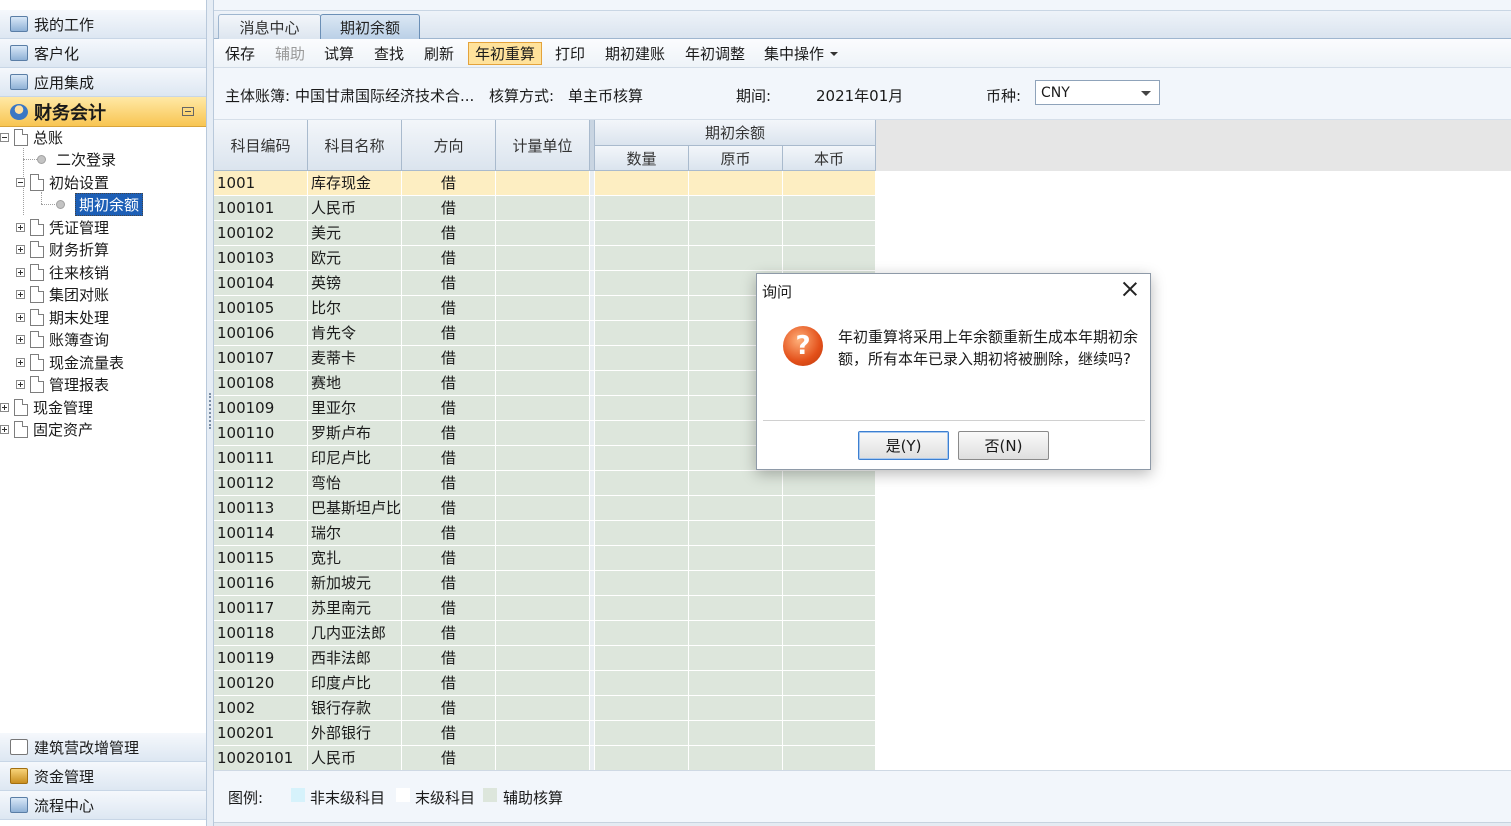 Image resolution: width=1511 pixels, height=826 pixels. What do you see at coordinates (355, 758) in the screenshot?
I see `cell-name: 人民币` at bounding box center [355, 758].